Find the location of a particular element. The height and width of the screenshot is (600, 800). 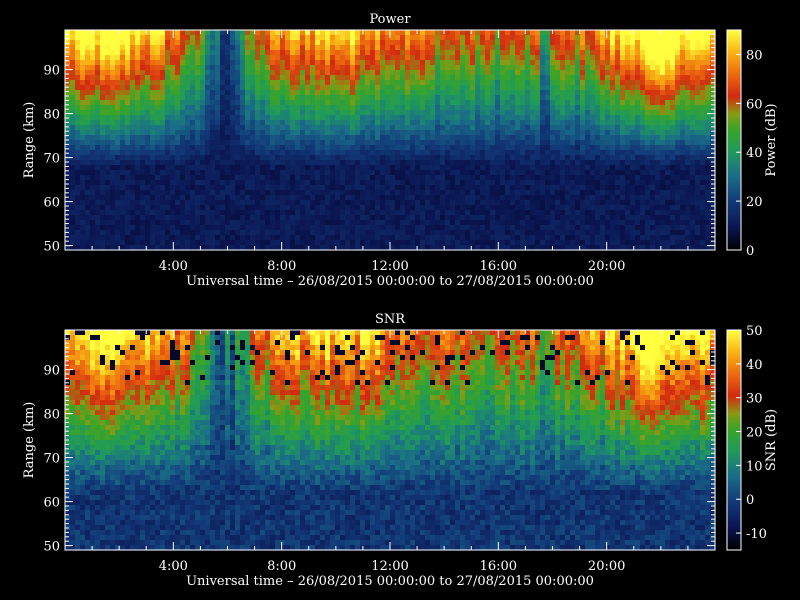

snr-y-axis-label: Range (km) is located at coordinates (29, 440).